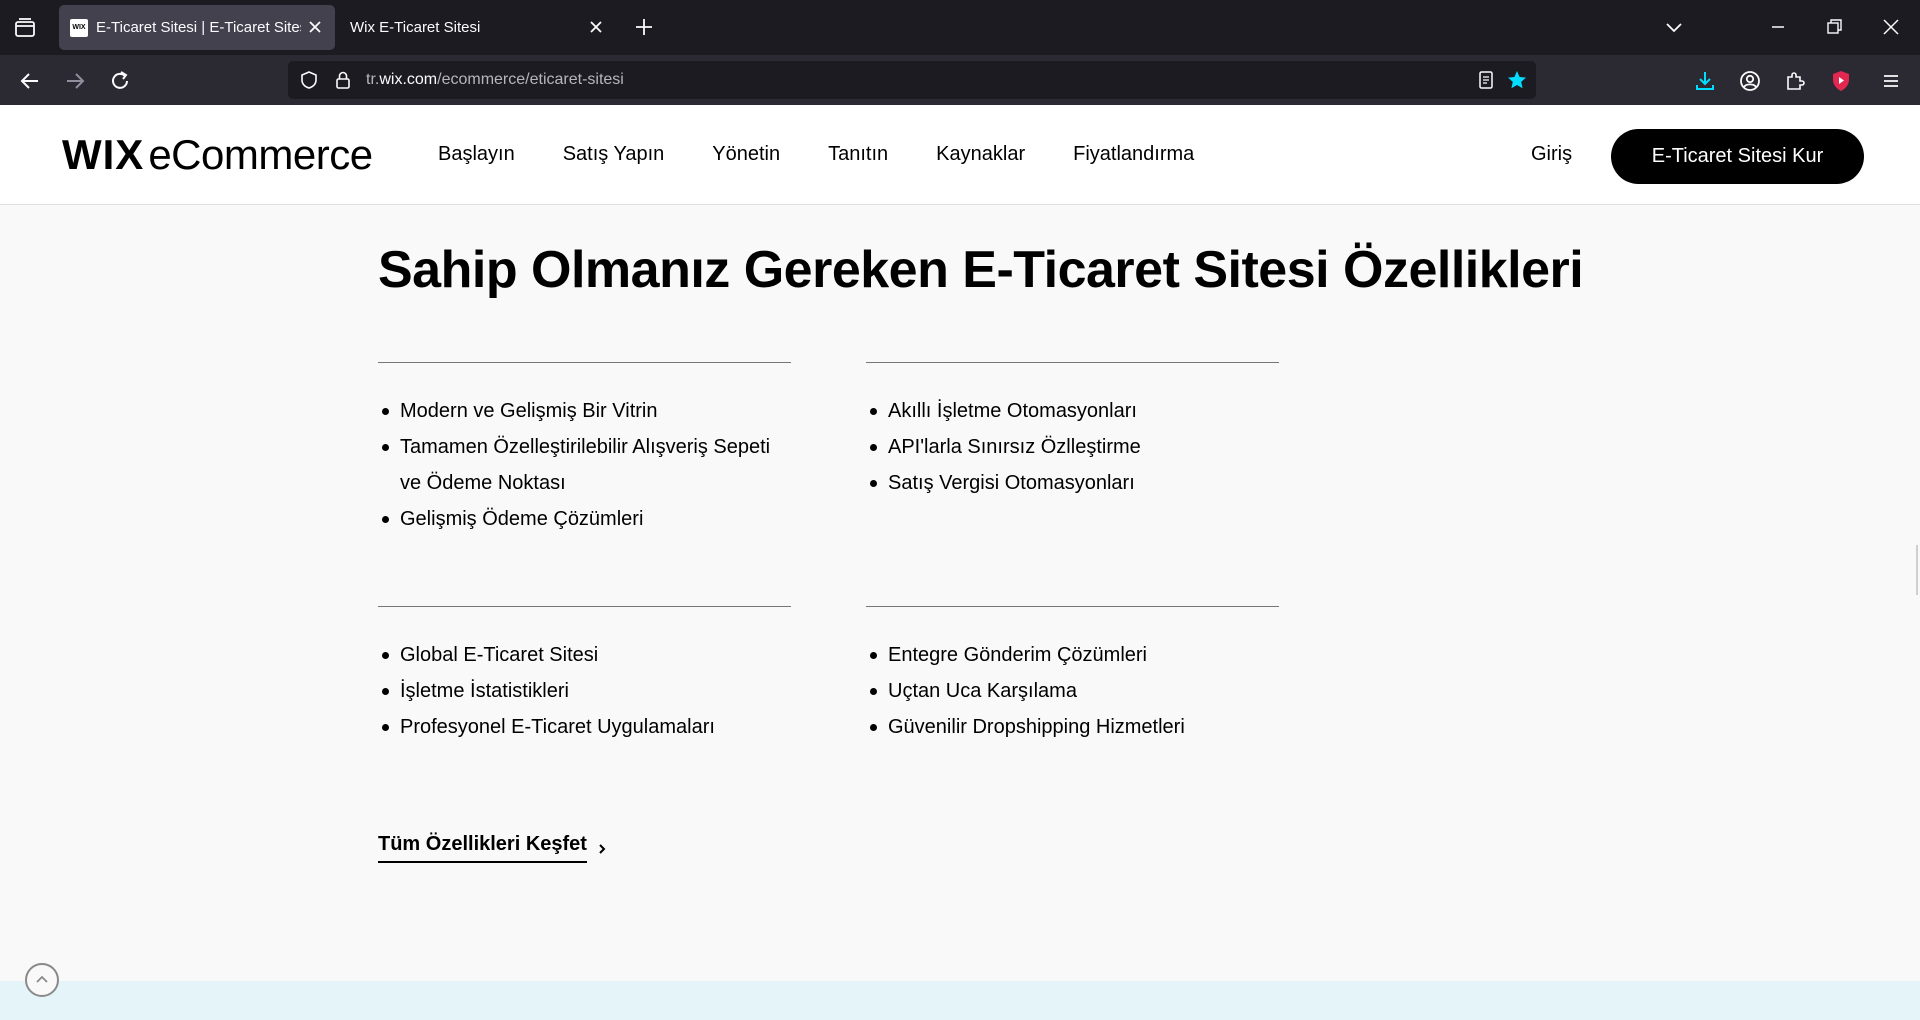 The image size is (1920, 1020). I want to click on feature-item: Uçtan Uca Karşılama, so click(1072, 691).